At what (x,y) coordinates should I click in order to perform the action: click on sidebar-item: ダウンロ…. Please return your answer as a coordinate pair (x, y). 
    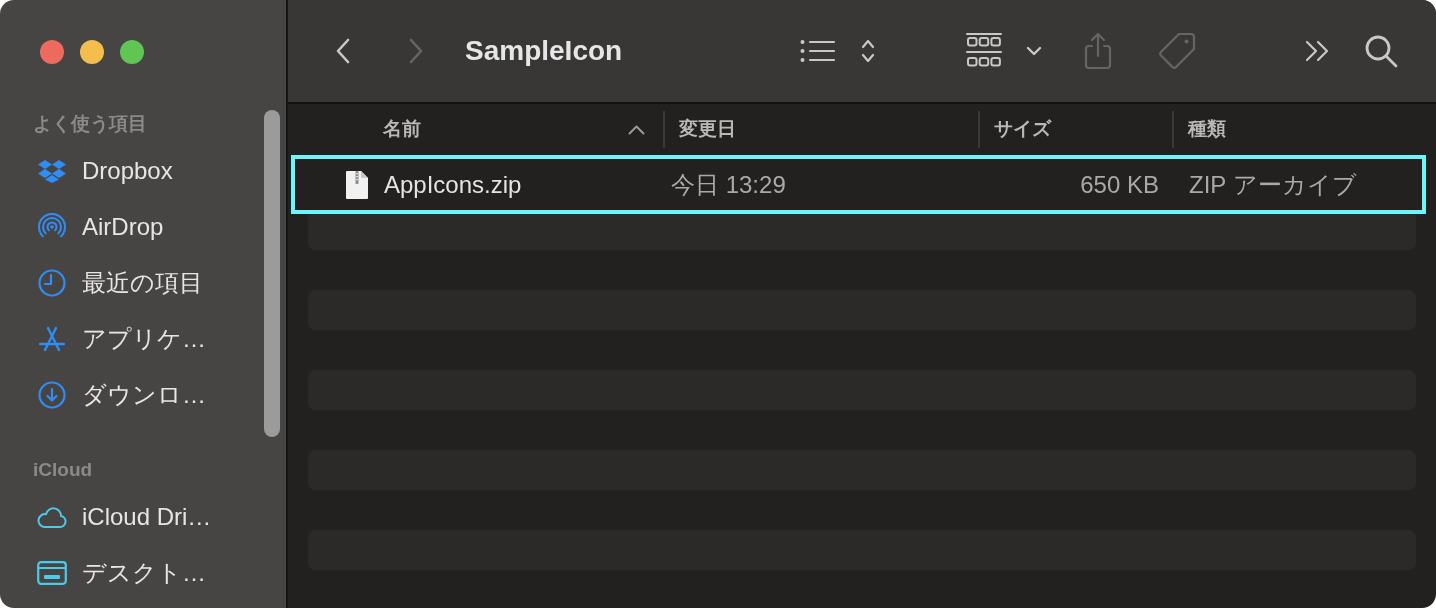
    Looking at the image, I should click on (137, 395).